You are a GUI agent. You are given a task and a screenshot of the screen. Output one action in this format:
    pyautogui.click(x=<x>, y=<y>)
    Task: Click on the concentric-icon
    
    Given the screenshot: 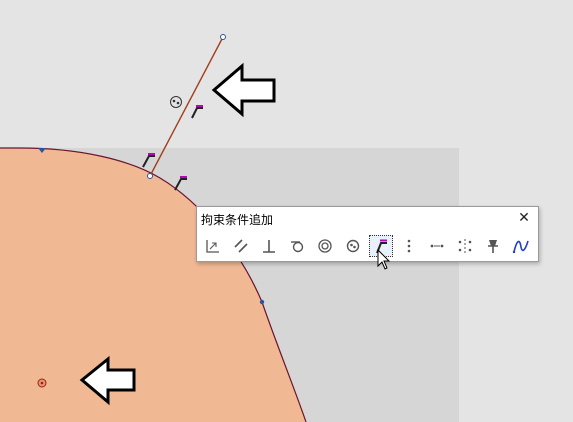 What is the action you would take?
    pyautogui.click(x=325, y=246)
    